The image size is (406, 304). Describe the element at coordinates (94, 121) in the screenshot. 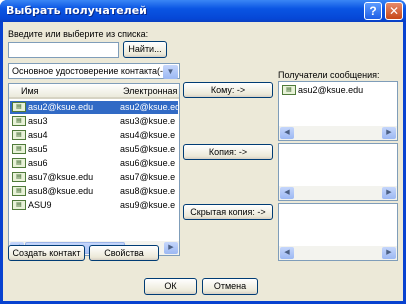

I see `contact-row: ▤ asu3 asu3@ksue.e` at that location.